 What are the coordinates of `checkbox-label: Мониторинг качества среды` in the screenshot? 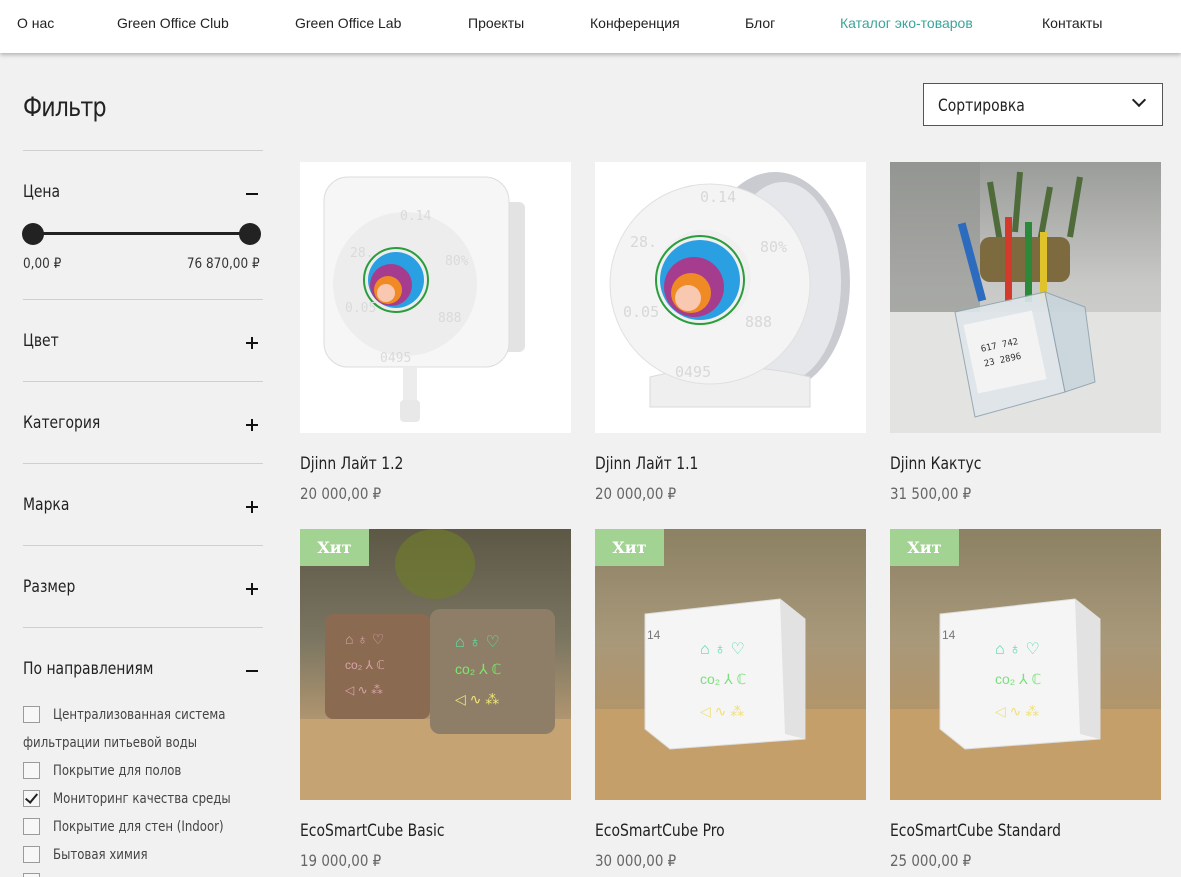 It's located at (142, 799).